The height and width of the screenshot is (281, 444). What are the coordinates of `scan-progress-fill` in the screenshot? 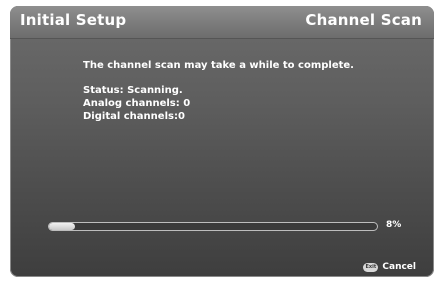 It's located at (62, 226).